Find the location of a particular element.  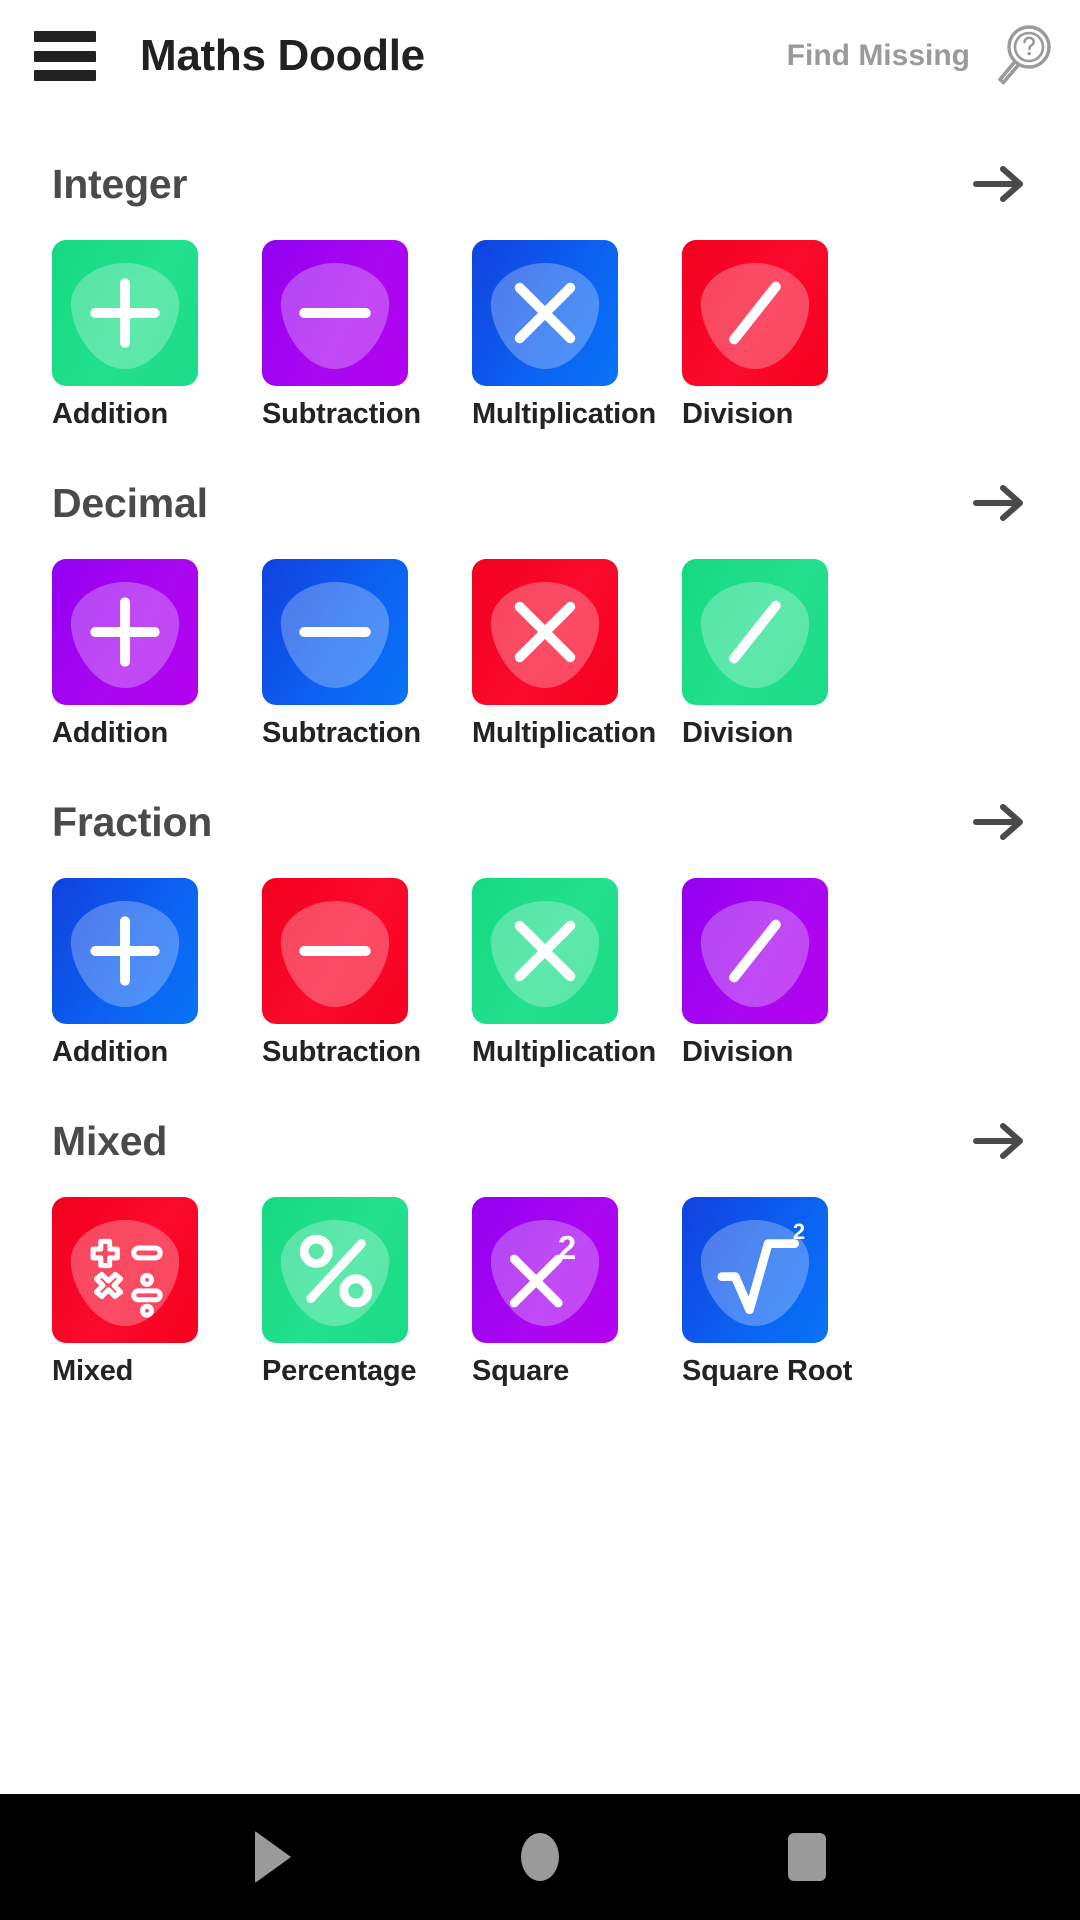

nav-recents-square-icon is located at coordinates (807, 1857).